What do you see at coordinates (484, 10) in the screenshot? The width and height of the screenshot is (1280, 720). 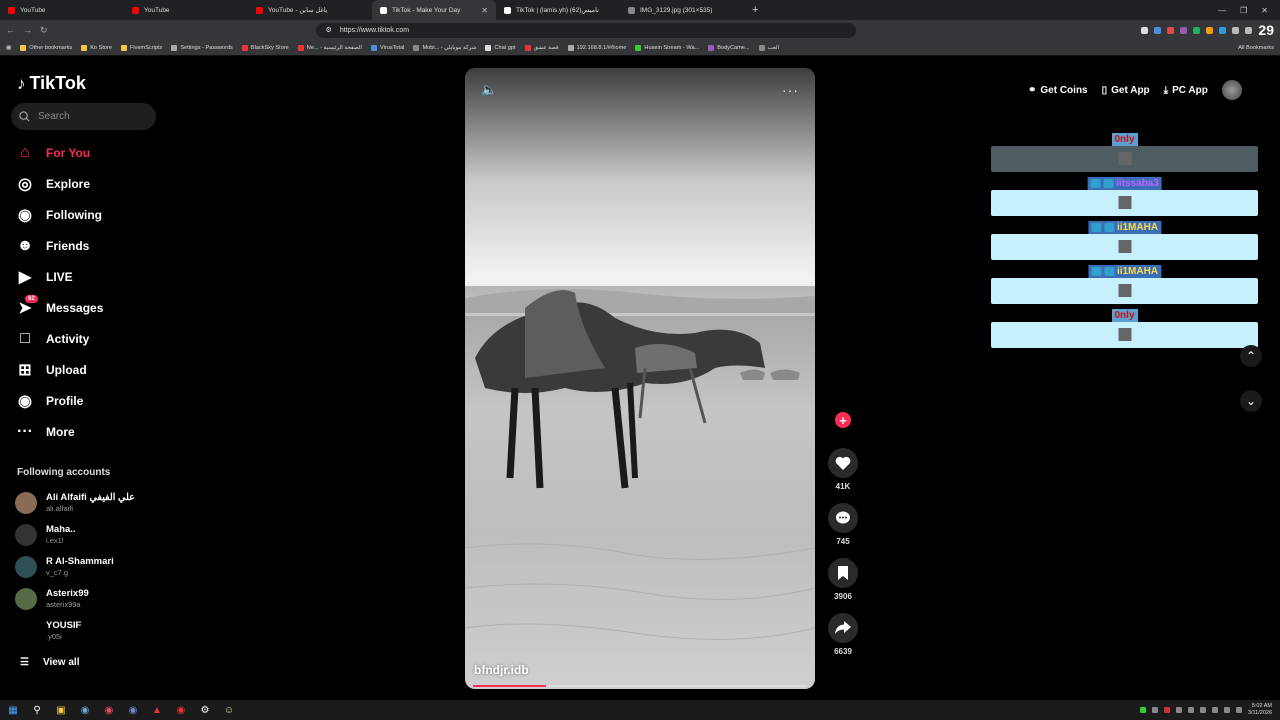 I see `close-tab-icon: ✕` at bounding box center [484, 10].